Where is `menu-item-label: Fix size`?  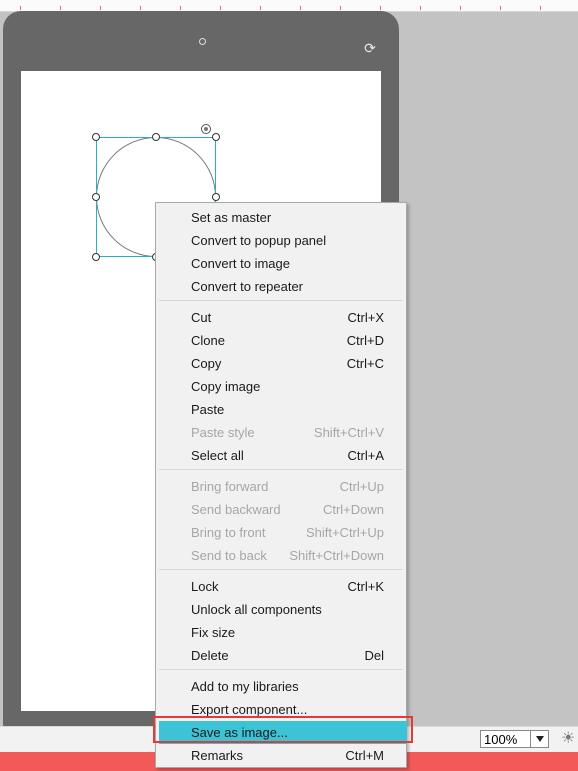
menu-item-label: Fix size is located at coordinates (213, 632).